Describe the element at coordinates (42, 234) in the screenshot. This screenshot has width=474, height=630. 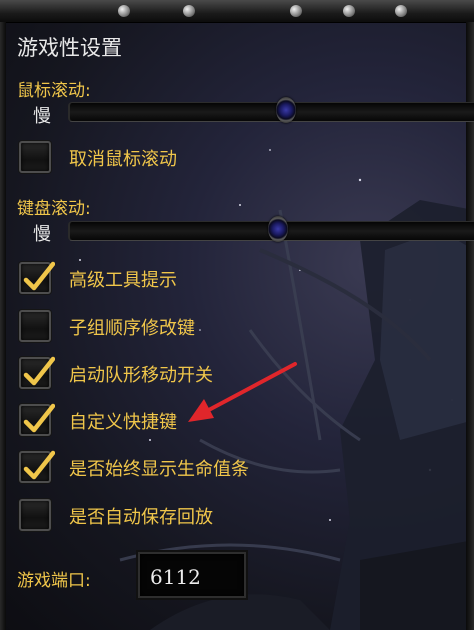
I see `keyboard-scroll-slow-label: 慢` at that location.